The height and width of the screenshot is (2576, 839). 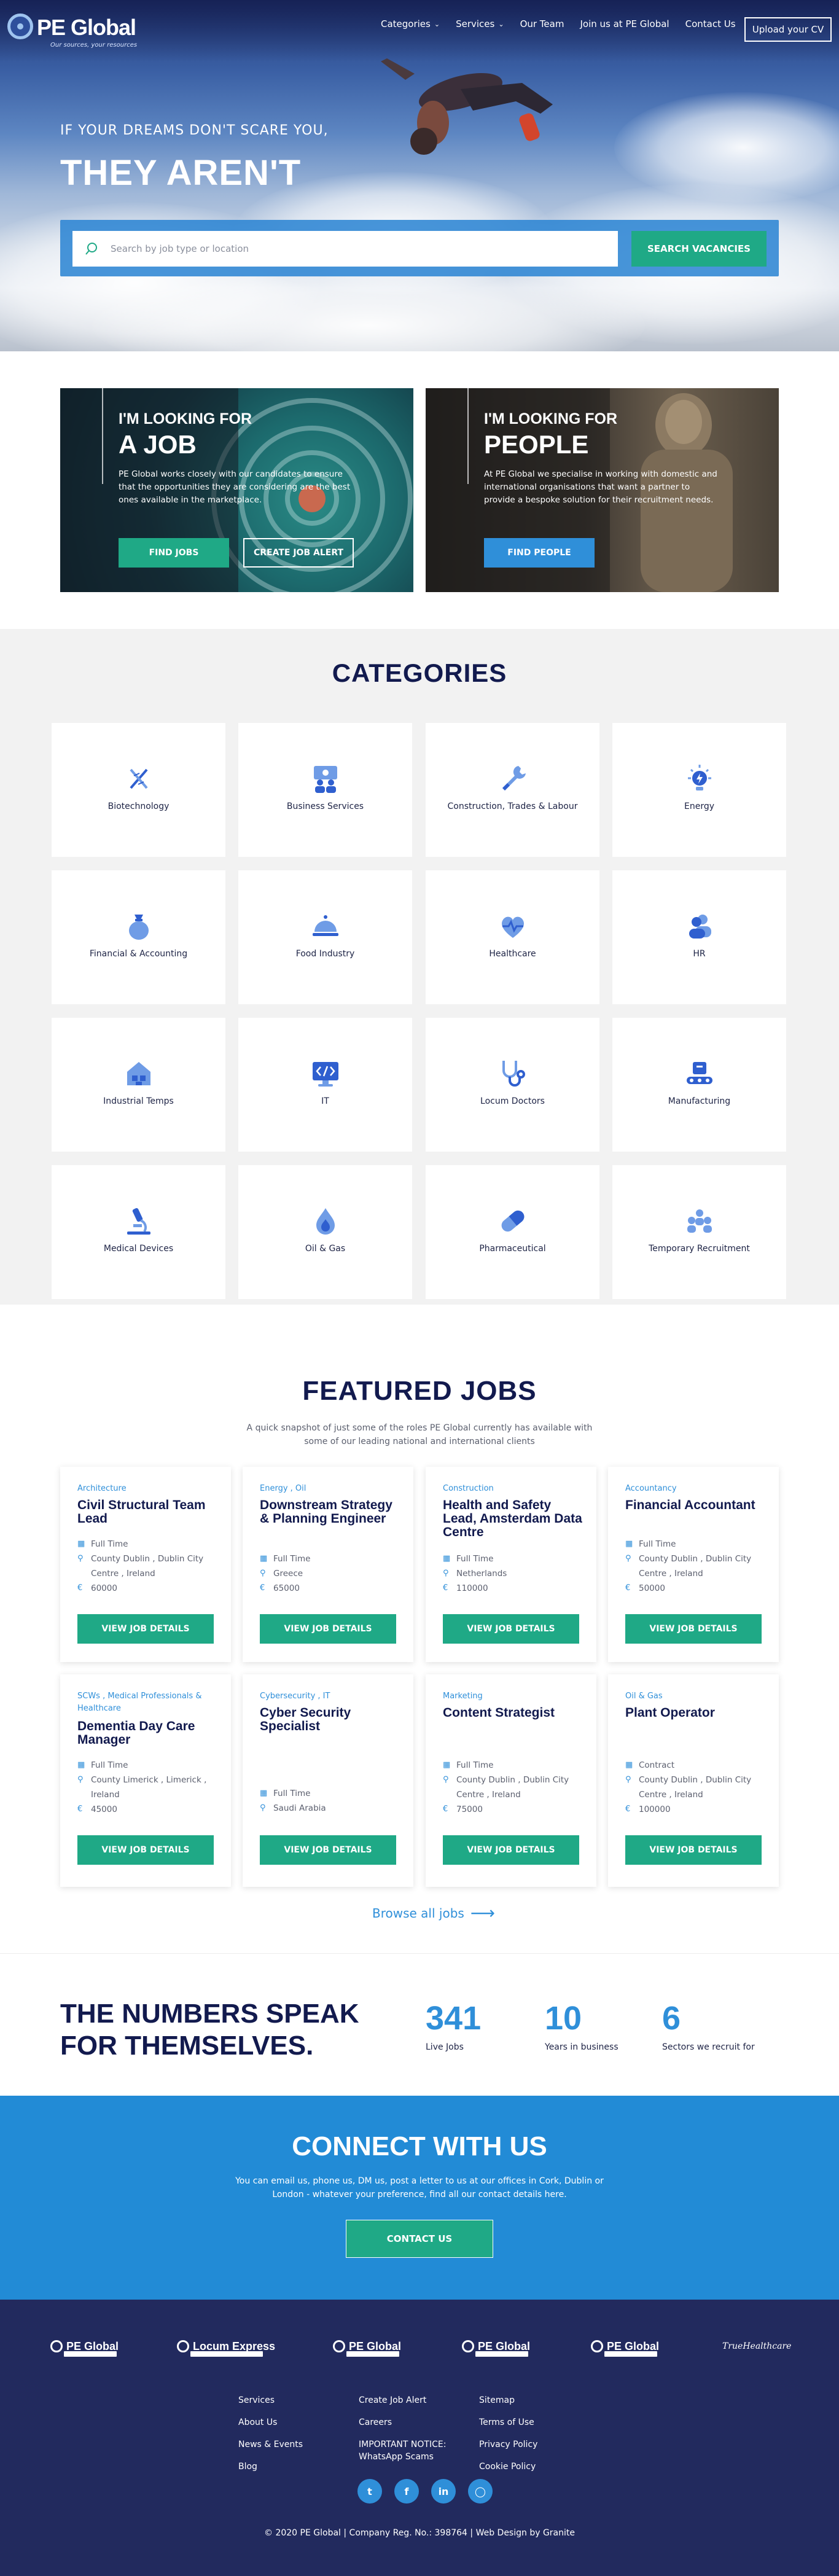 I want to click on footer-link: Sitemap, so click(x=508, y=2400).